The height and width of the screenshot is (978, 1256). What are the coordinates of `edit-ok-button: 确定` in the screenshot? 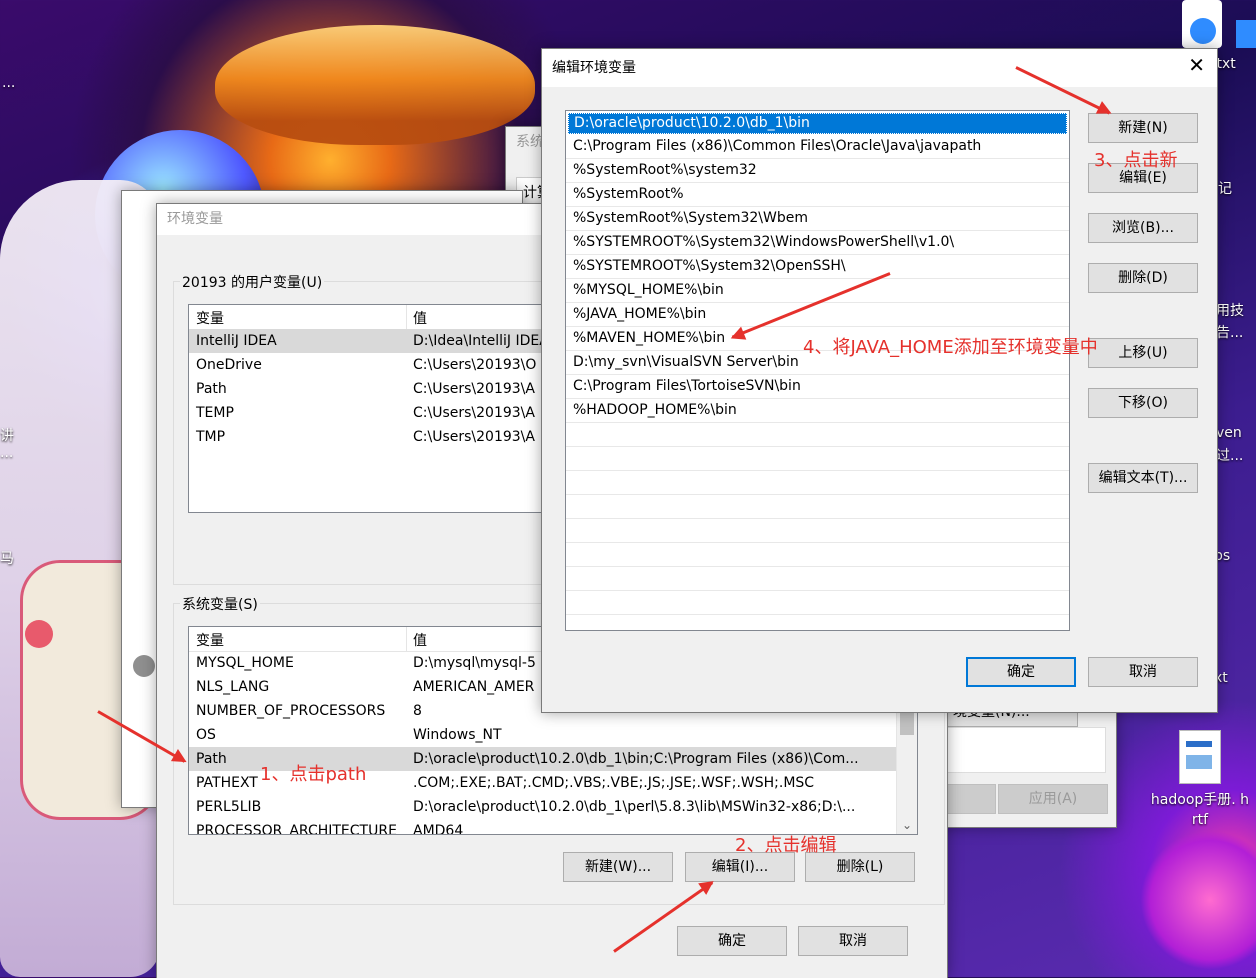 It's located at (1021, 672).